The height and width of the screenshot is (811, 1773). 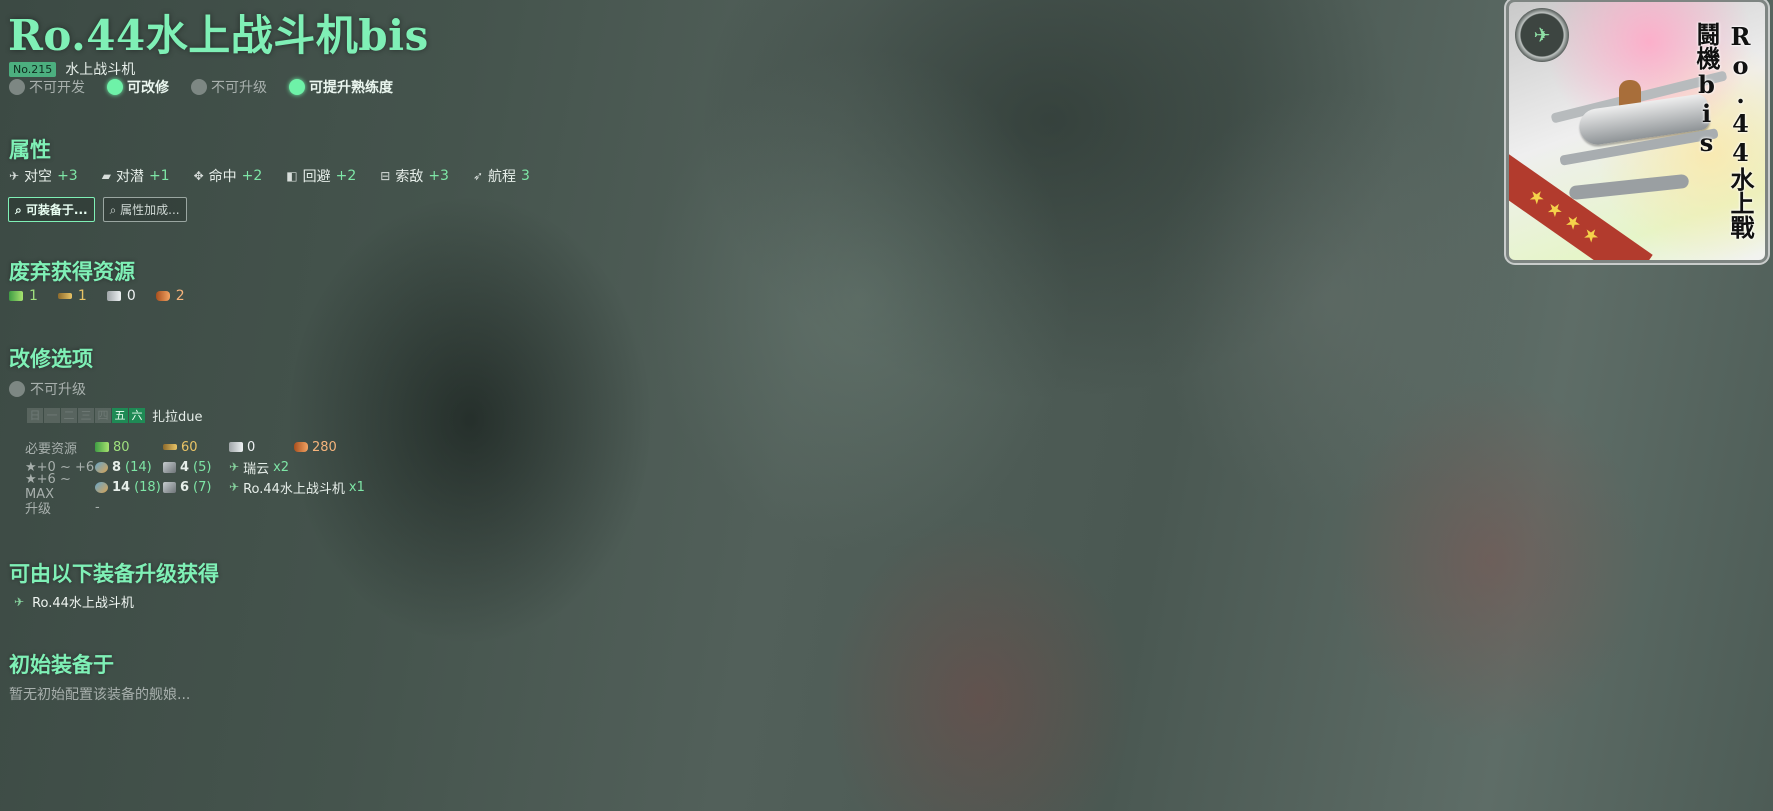 I want to click on upgrade-source-item: ✈ Ro.44水上战斗机, so click(x=74, y=602).